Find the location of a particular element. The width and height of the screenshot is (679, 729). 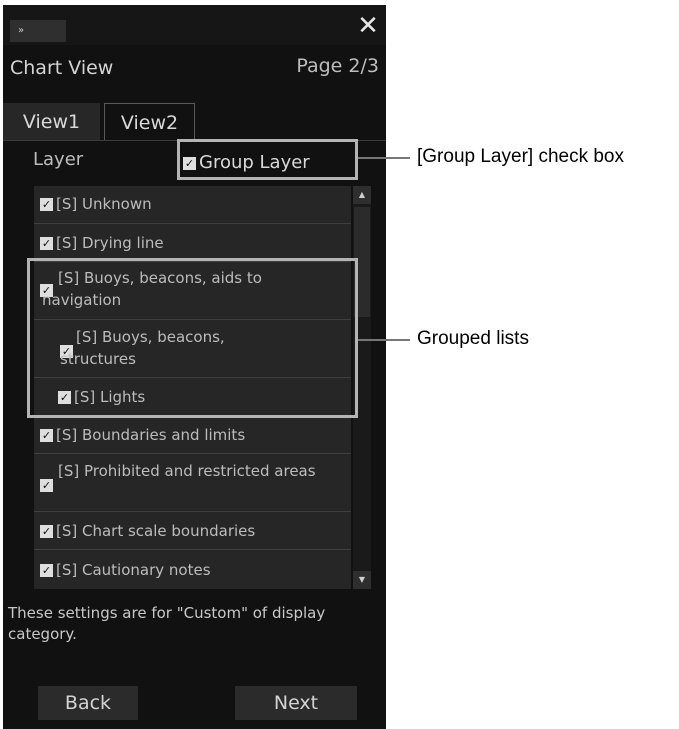

grouped-lists-callout-label: Grouped lists is located at coordinates (473, 338).